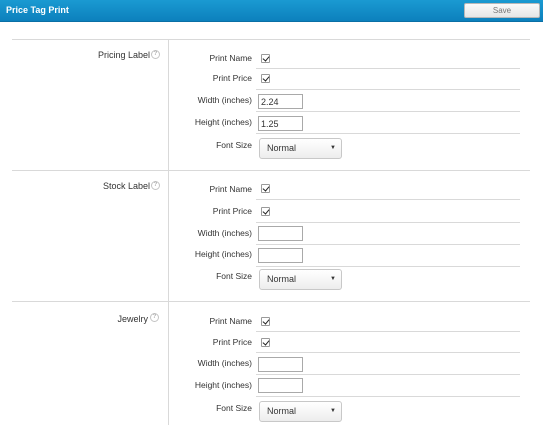 This screenshot has width=543, height=425. I want to click on save-button: Save, so click(502, 10).